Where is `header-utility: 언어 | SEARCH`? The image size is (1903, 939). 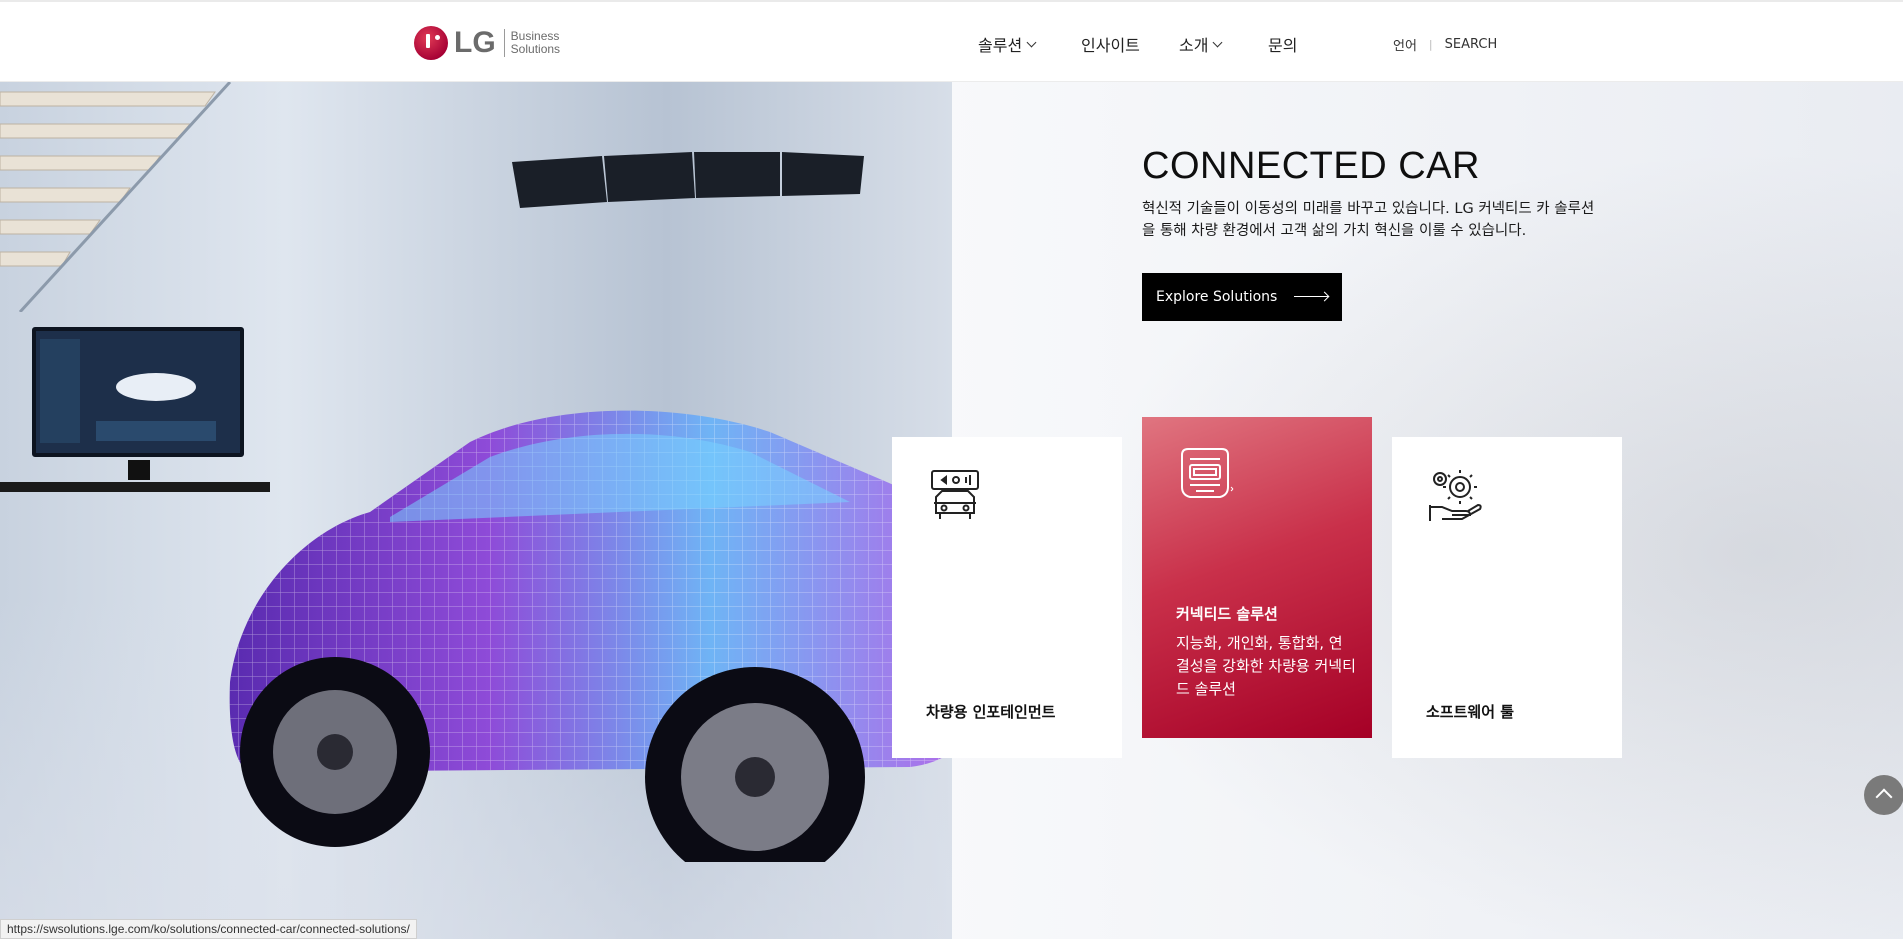 header-utility: 언어 | SEARCH is located at coordinates (1445, 44).